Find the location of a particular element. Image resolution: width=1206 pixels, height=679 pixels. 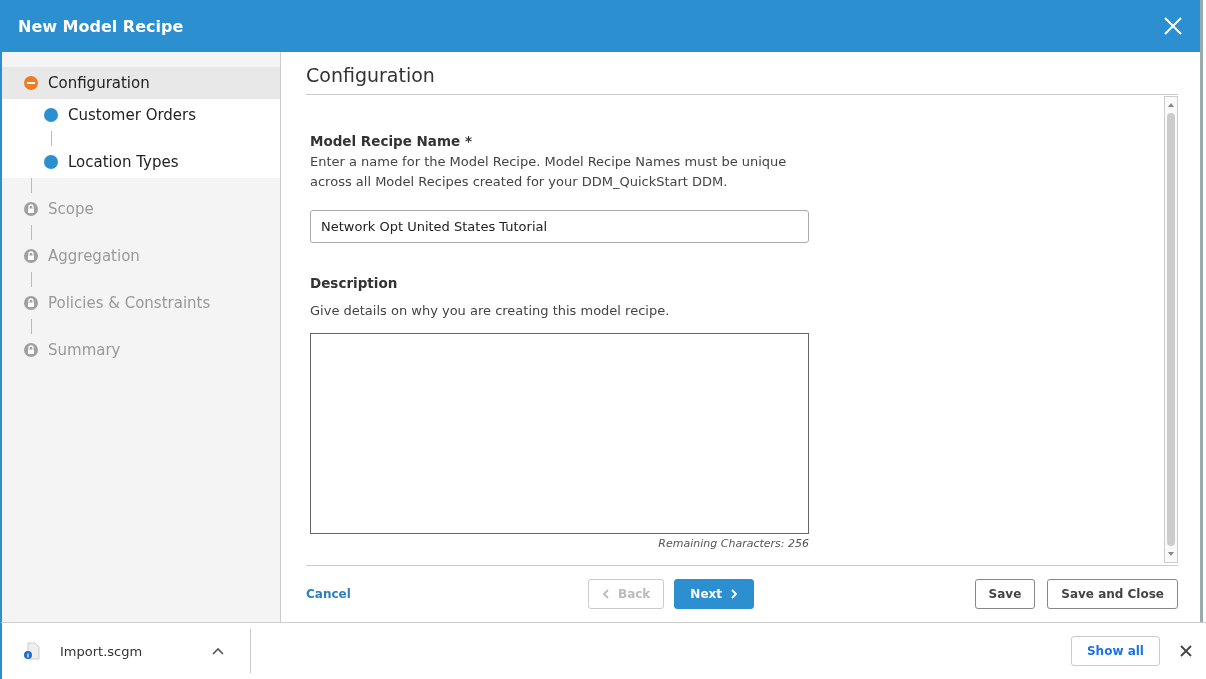

step-item: Configuration is located at coordinates (141, 83).